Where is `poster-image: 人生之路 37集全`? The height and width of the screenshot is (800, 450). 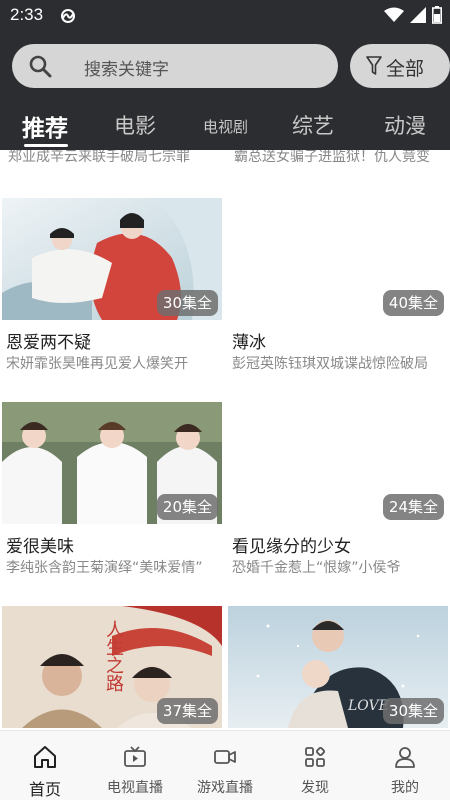
poster-image: 人生之路 37集全 is located at coordinates (112, 667).